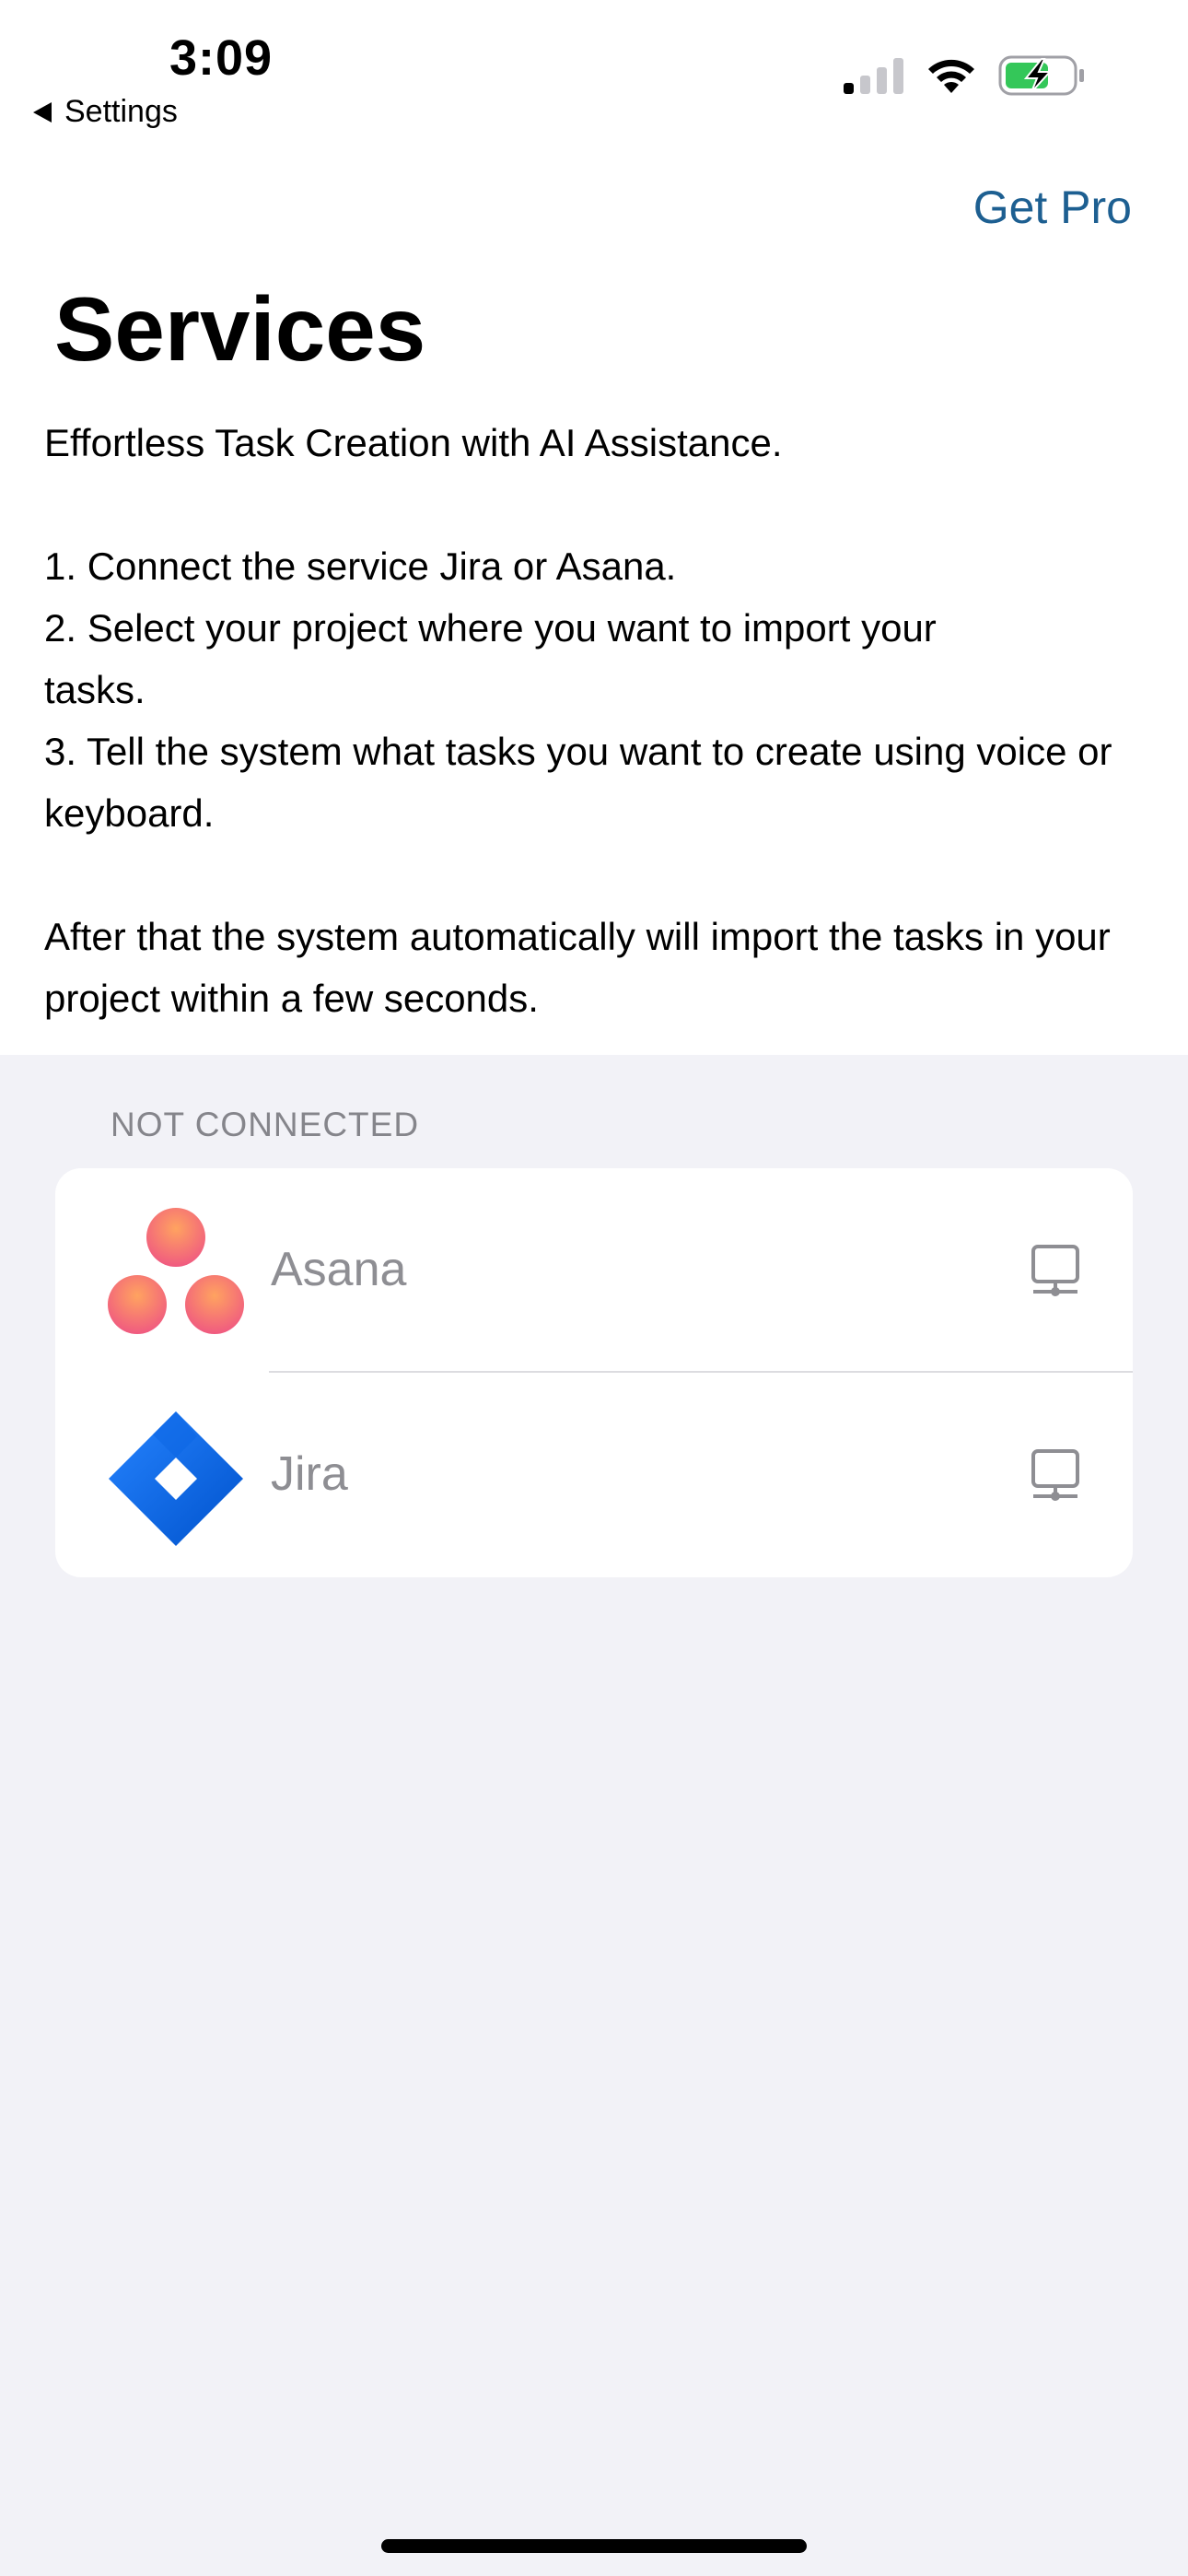 Image resolution: width=1188 pixels, height=2576 pixels. I want to click on back-arrow-icon, so click(42, 112).